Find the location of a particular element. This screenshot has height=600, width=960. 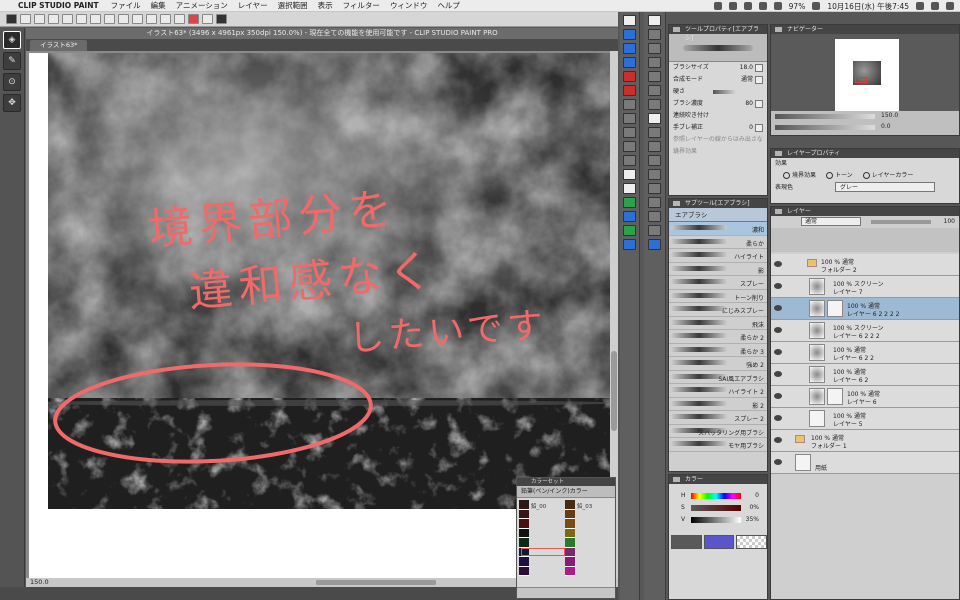

menu-filter: フィルター is located at coordinates (361, 5).